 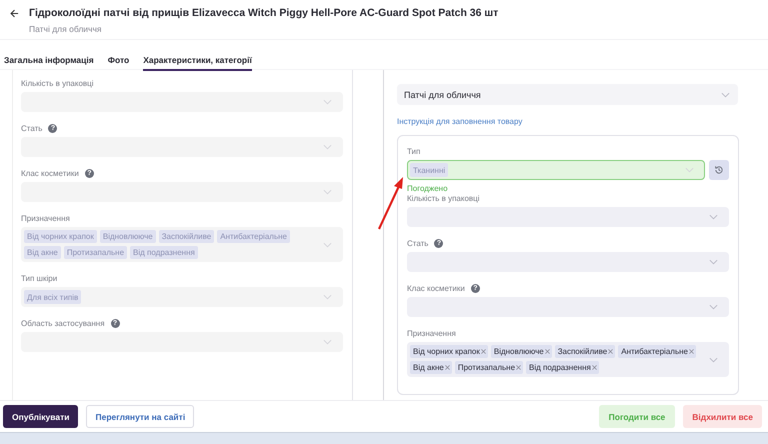 What do you see at coordinates (140, 416) in the screenshot?
I see `view-on-site-button: Переглянути на сайті` at bounding box center [140, 416].